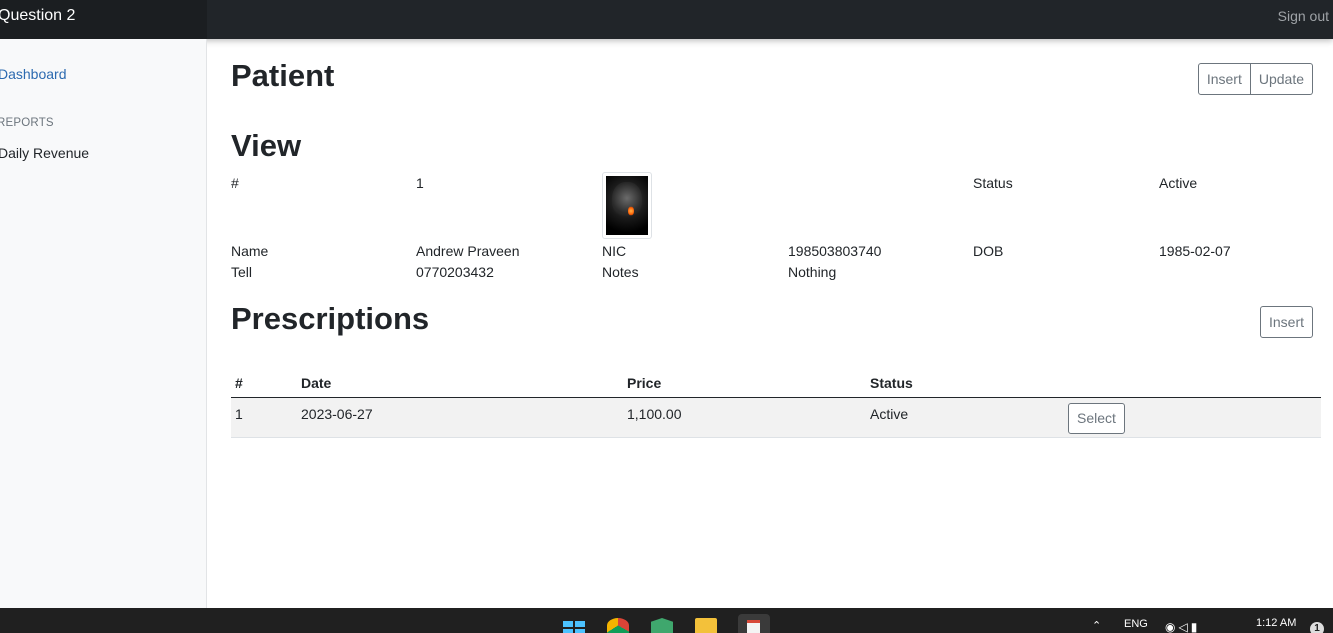  What do you see at coordinates (103, 323) in the screenshot?
I see `sidebar: Dashboard REPORTS Daily Revenue` at bounding box center [103, 323].